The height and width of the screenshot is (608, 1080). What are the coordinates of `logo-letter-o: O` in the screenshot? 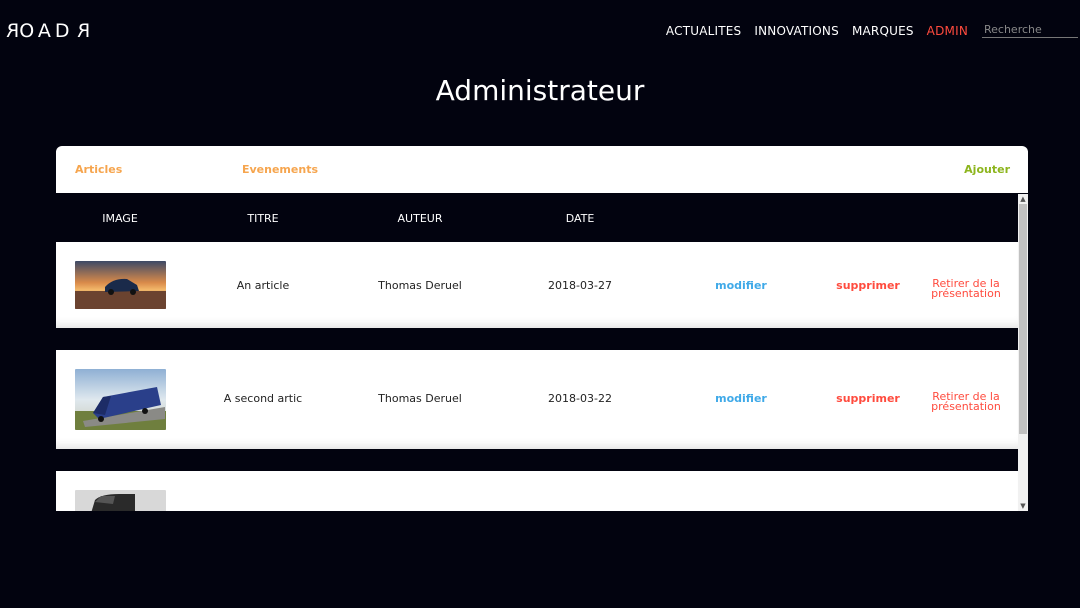 It's located at (28, 31).